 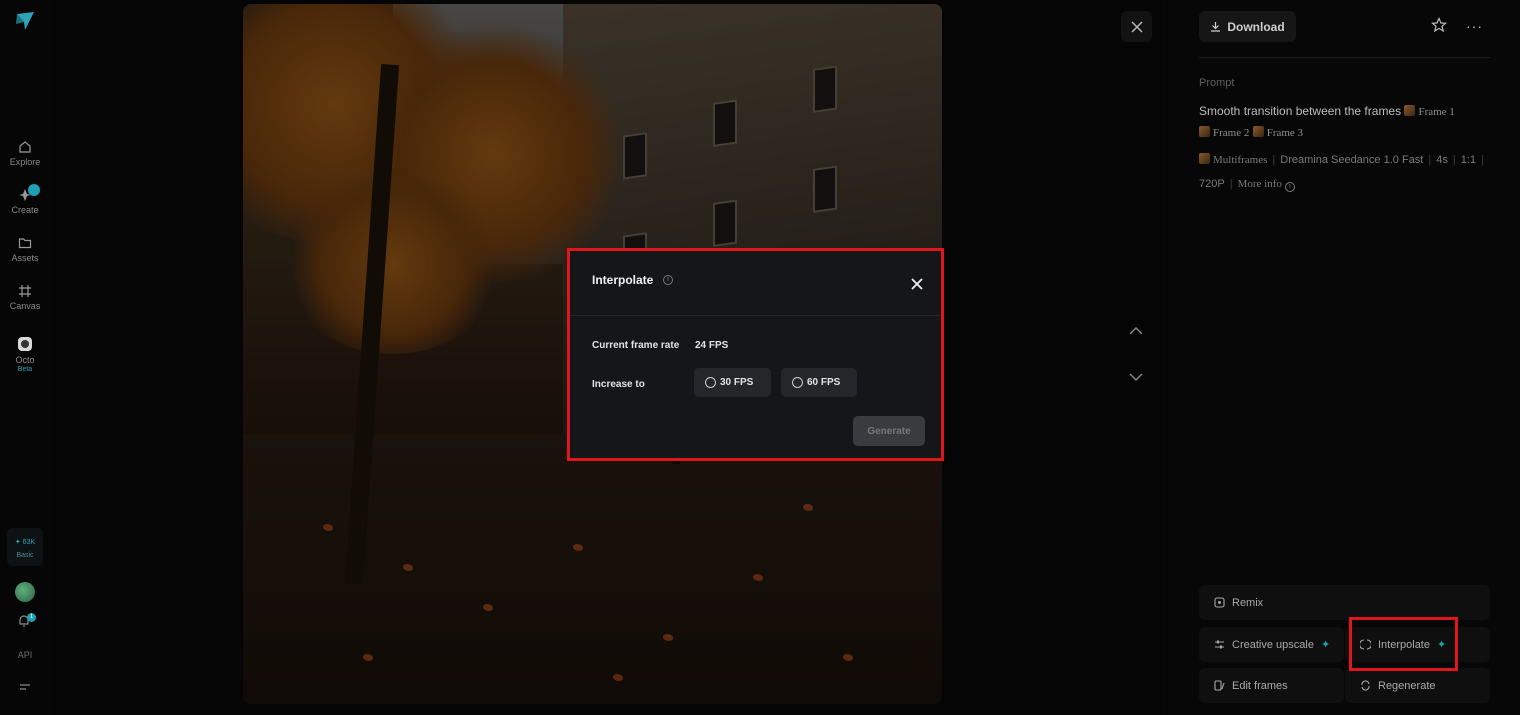 What do you see at coordinates (1468, 160) in the screenshot?
I see `ratio-label: 1:1` at bounding box center [1468, 160].